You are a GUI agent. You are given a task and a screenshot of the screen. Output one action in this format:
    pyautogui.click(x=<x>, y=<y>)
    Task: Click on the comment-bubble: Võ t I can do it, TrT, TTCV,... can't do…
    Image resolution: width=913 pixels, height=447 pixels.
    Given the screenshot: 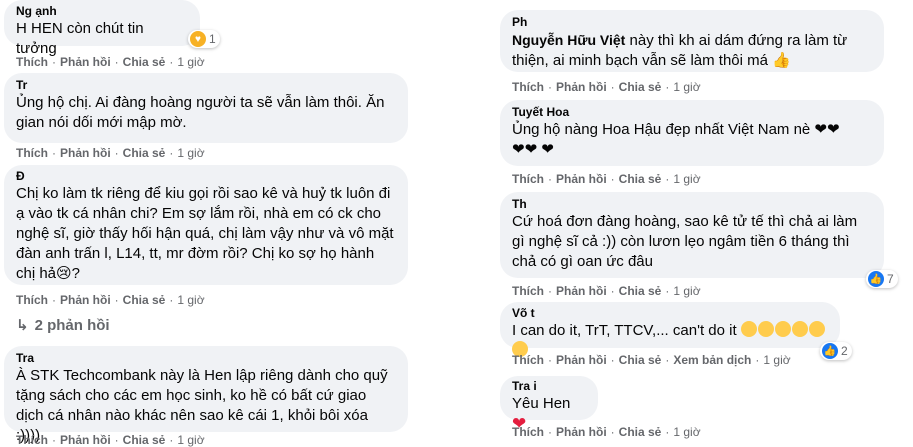 What is the action you would take?
    pyautogui.click(x=670, y=329)
    